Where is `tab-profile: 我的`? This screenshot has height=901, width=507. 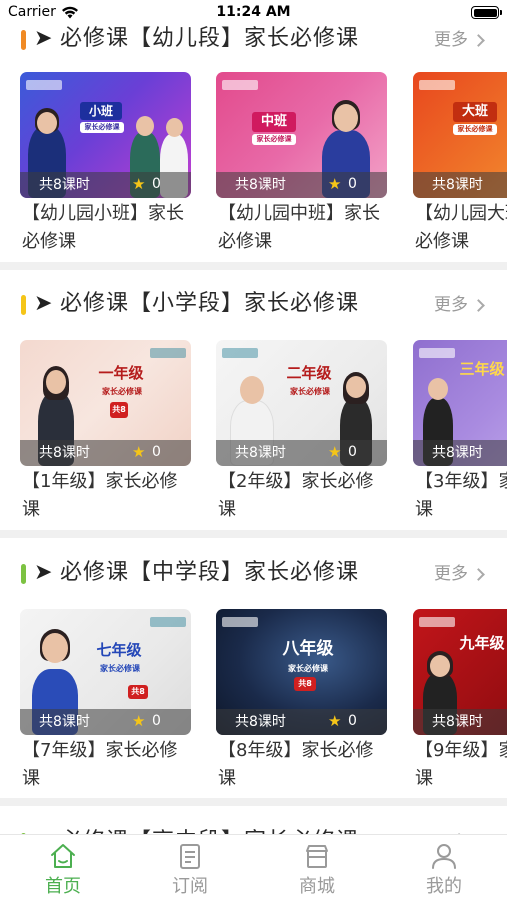
tab-profile: 我的 is located at coordinates (444, 868).